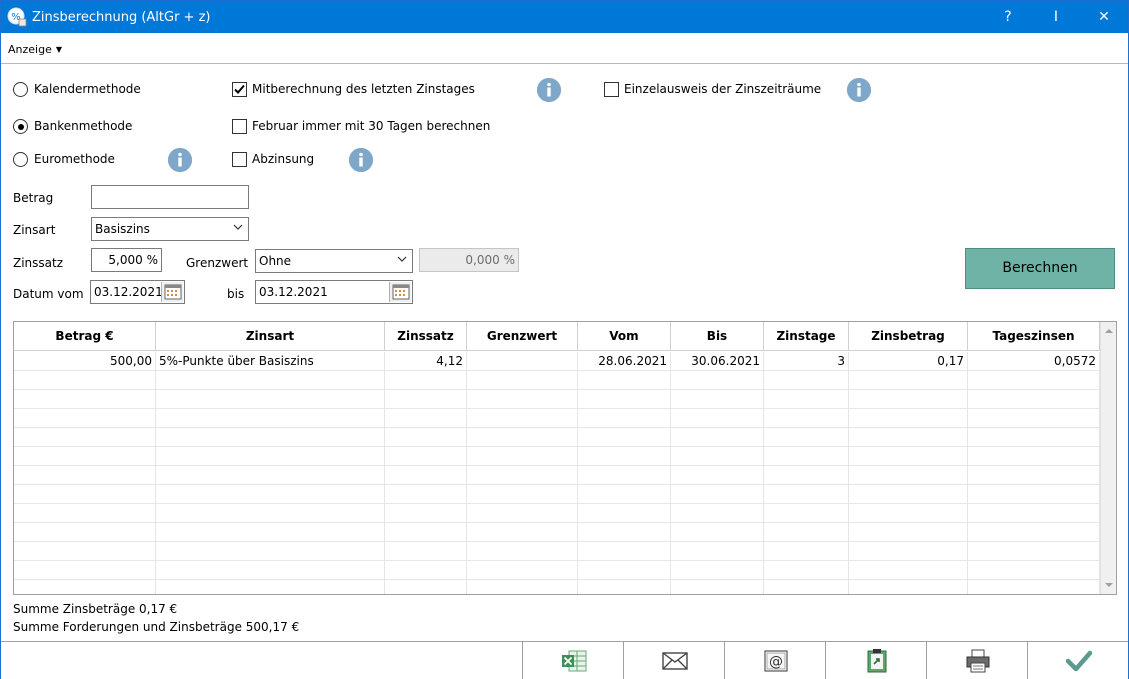  What do you see at coordinates (85, 336) in the screenshot?
I see `column-header: Betrag €` at bounding box center [85, 336].